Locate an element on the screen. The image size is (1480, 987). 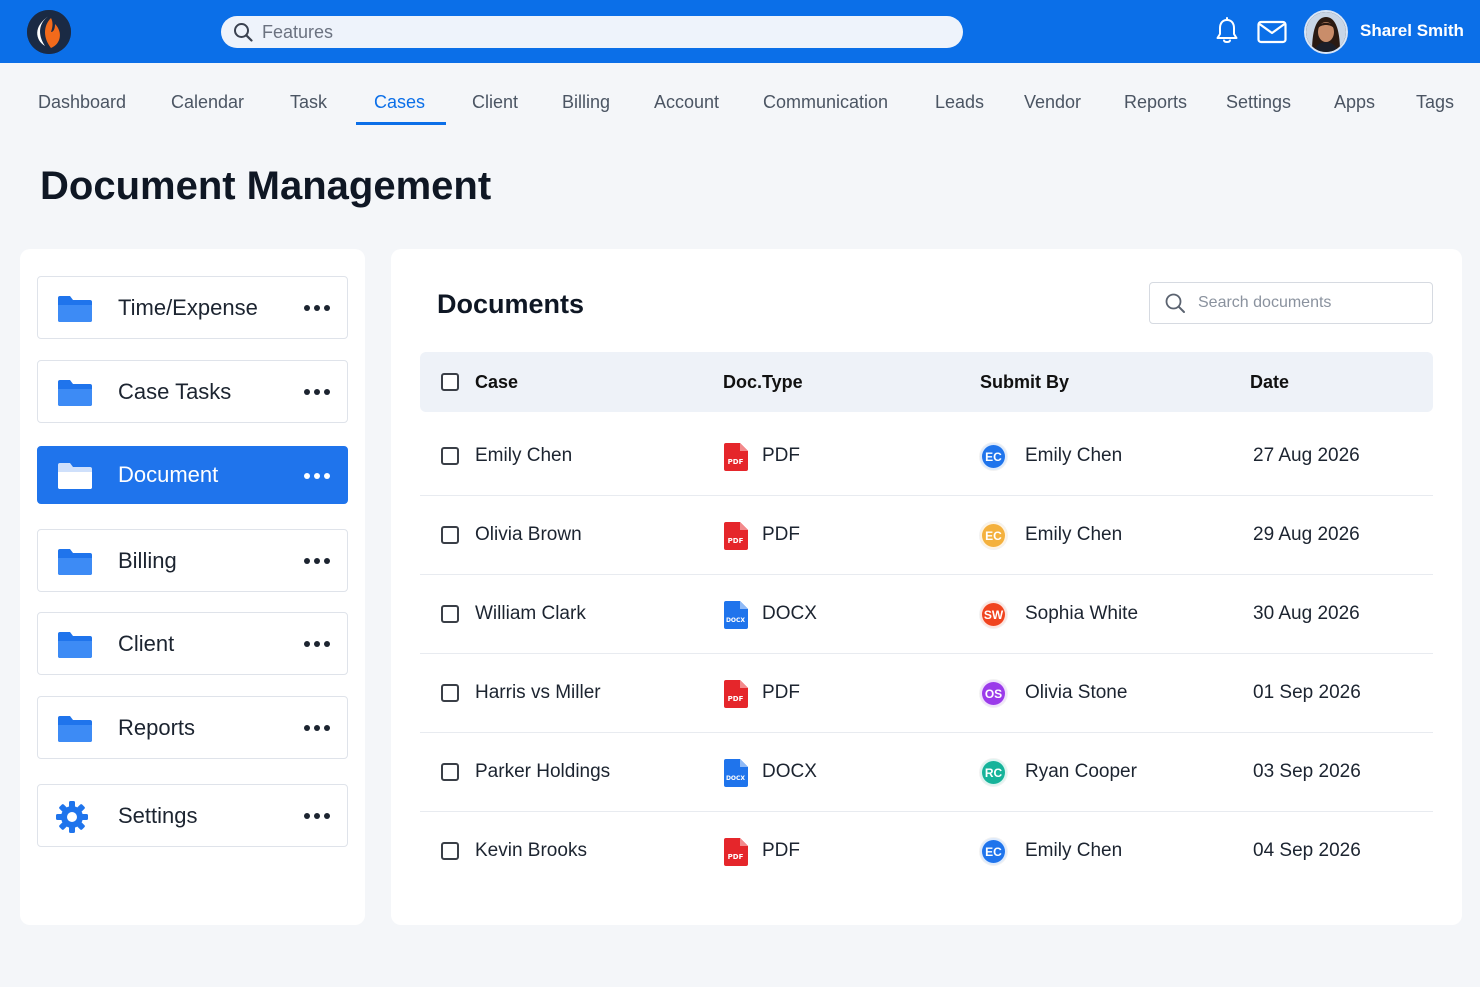
documents-search is located at coordinates (1291, 303).